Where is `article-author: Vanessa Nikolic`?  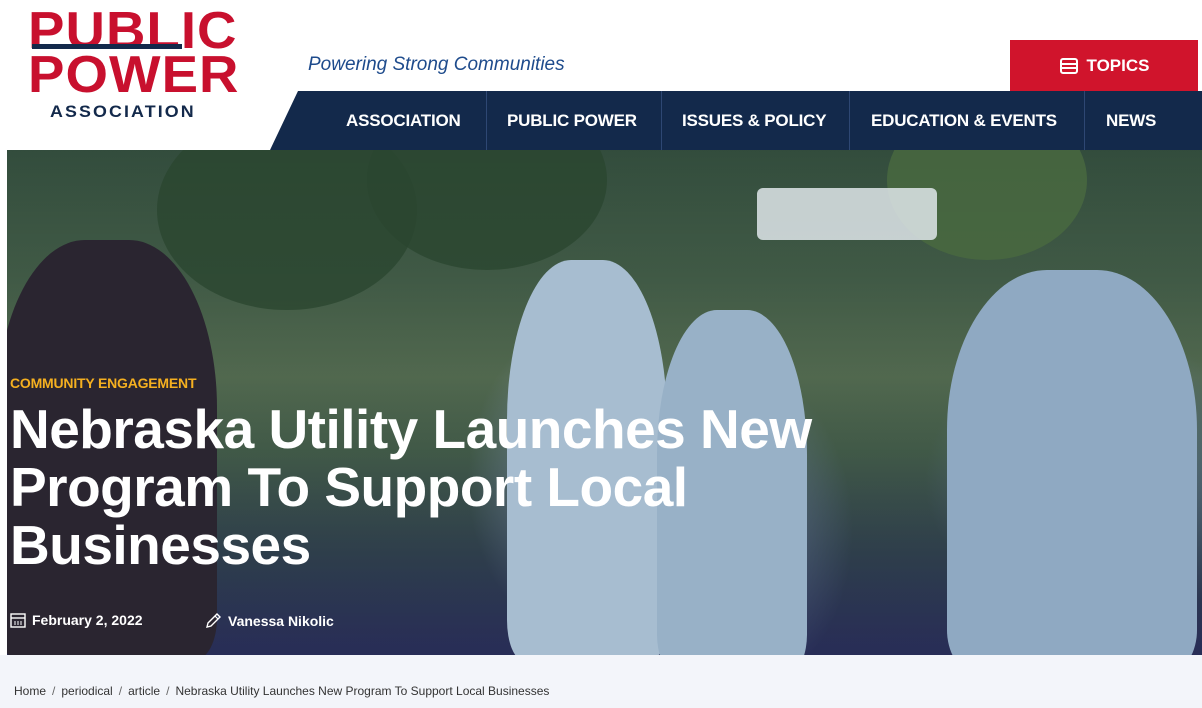
article-author: Vanessa Nikolic is located at coordinates (269, 621).